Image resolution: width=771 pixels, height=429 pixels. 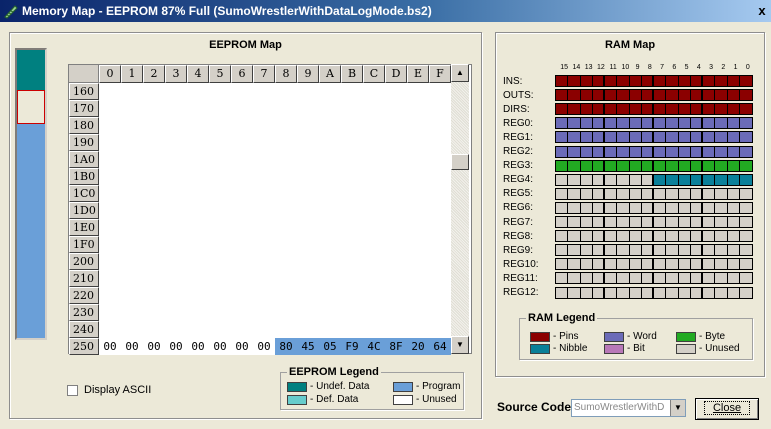 What do you see at coordinates (613, 67) in the screenshot?
I see `bit-number: 11` at bounding box center [613, 67].